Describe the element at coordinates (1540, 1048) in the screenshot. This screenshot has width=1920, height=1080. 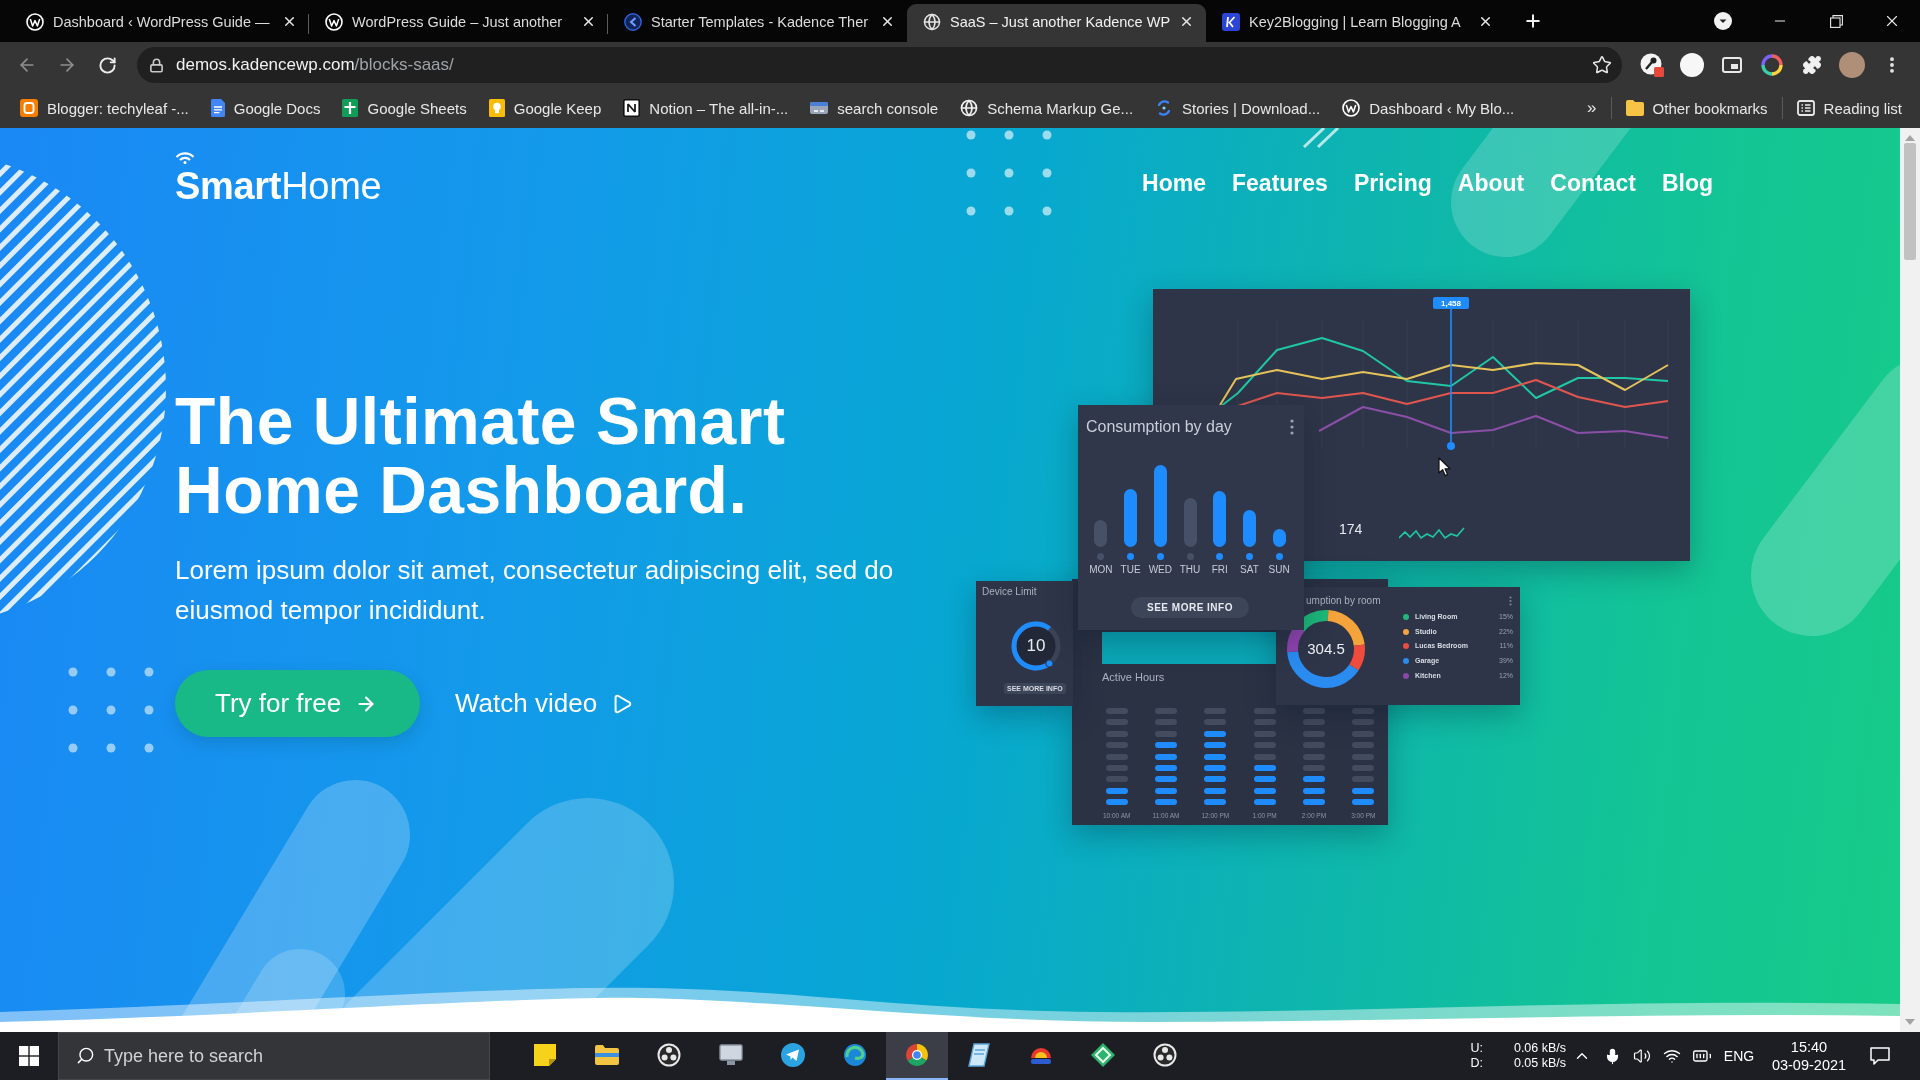
I see `network-speed: 0.06 kB/s` at that location.